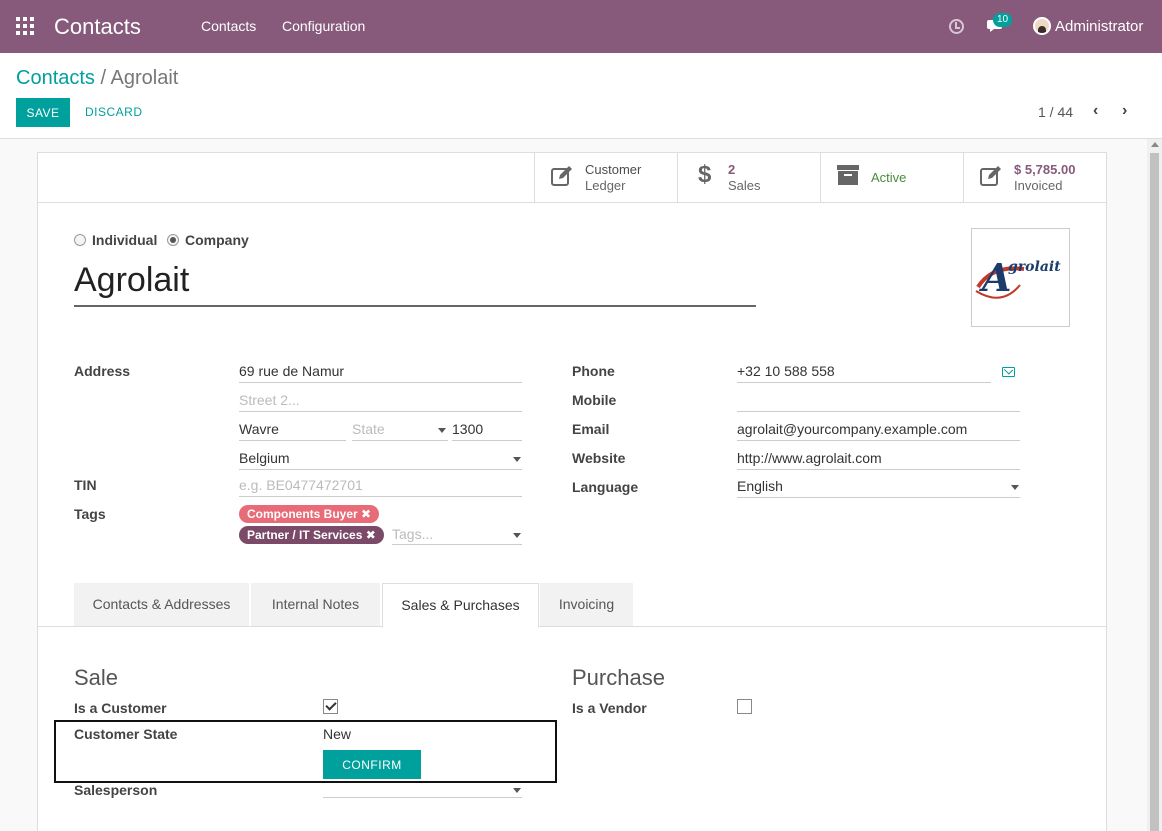 Image resolution: width=1162 pixels, height=831 pixels. What do you see at coordinates (1099, 26) in the screenshot?
I see `user-menu: Administrator` at bounding box center [1099, 26].